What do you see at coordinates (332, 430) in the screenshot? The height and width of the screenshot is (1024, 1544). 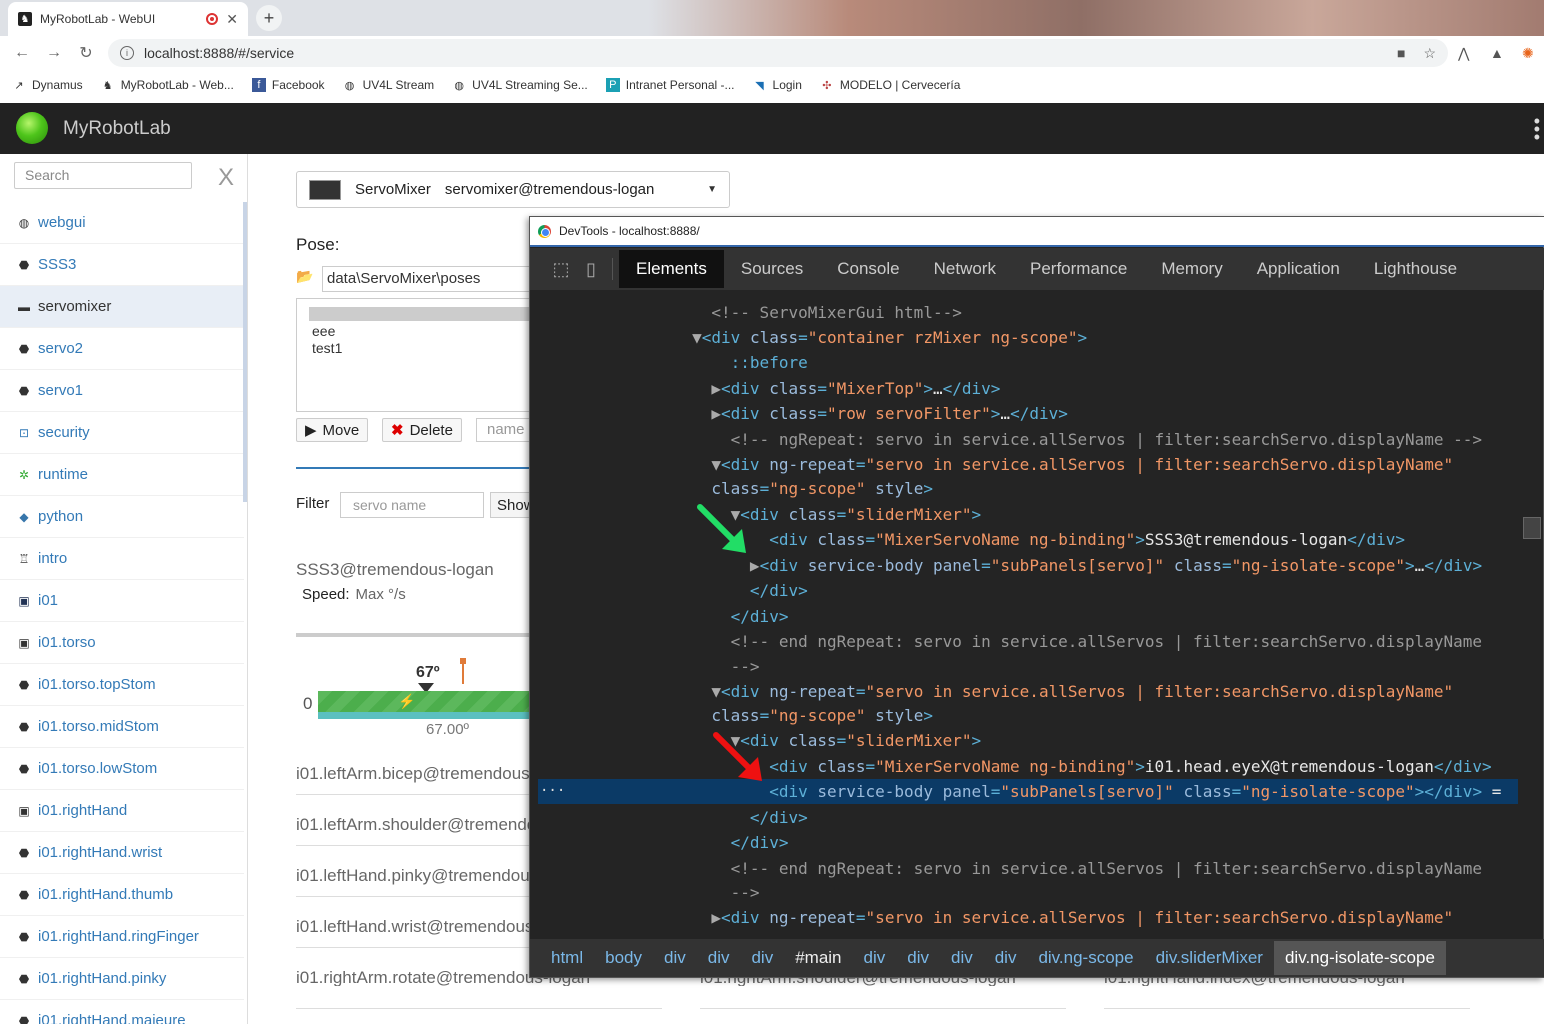 I see `move-button: ▶ Move` at bounding box center [332, 430].